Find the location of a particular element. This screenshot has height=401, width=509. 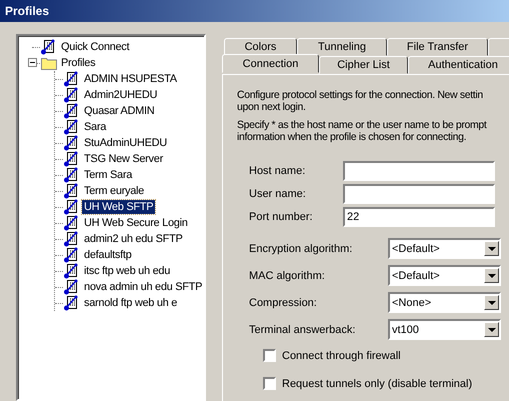

profile-item: admin2 uh edu SFTP is located at coordinates (133, 239).